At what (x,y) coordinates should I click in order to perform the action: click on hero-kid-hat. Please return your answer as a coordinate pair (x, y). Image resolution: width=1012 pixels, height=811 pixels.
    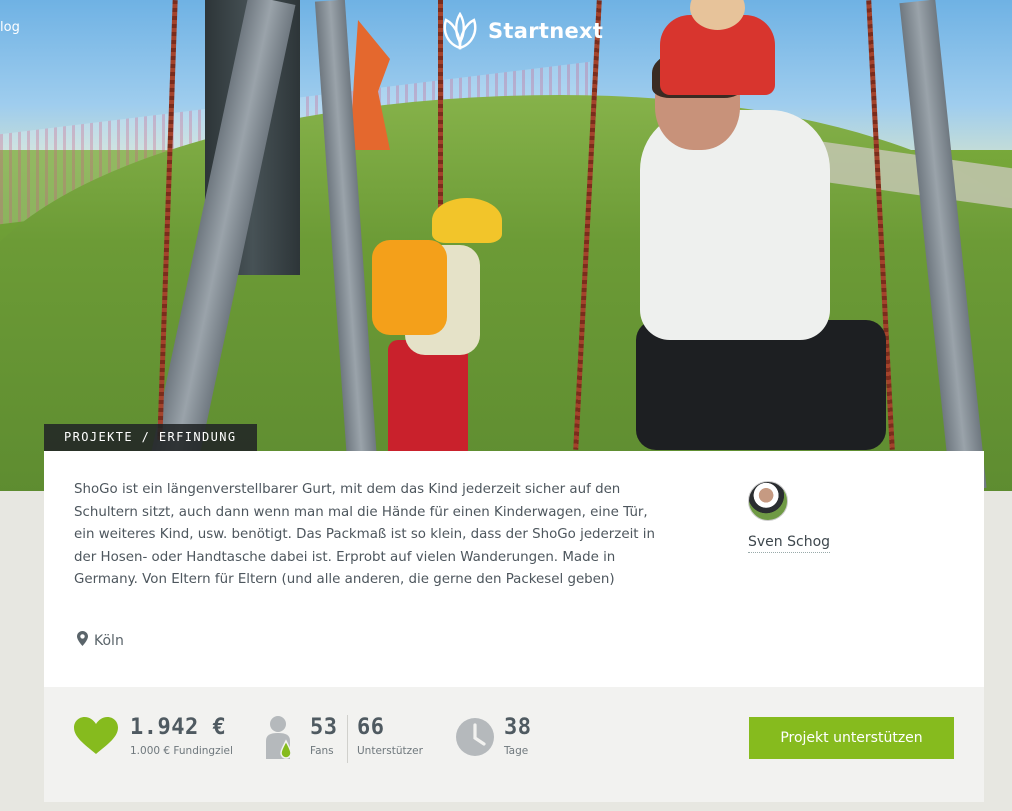
    Looking at the image, I should click on (467, 220).